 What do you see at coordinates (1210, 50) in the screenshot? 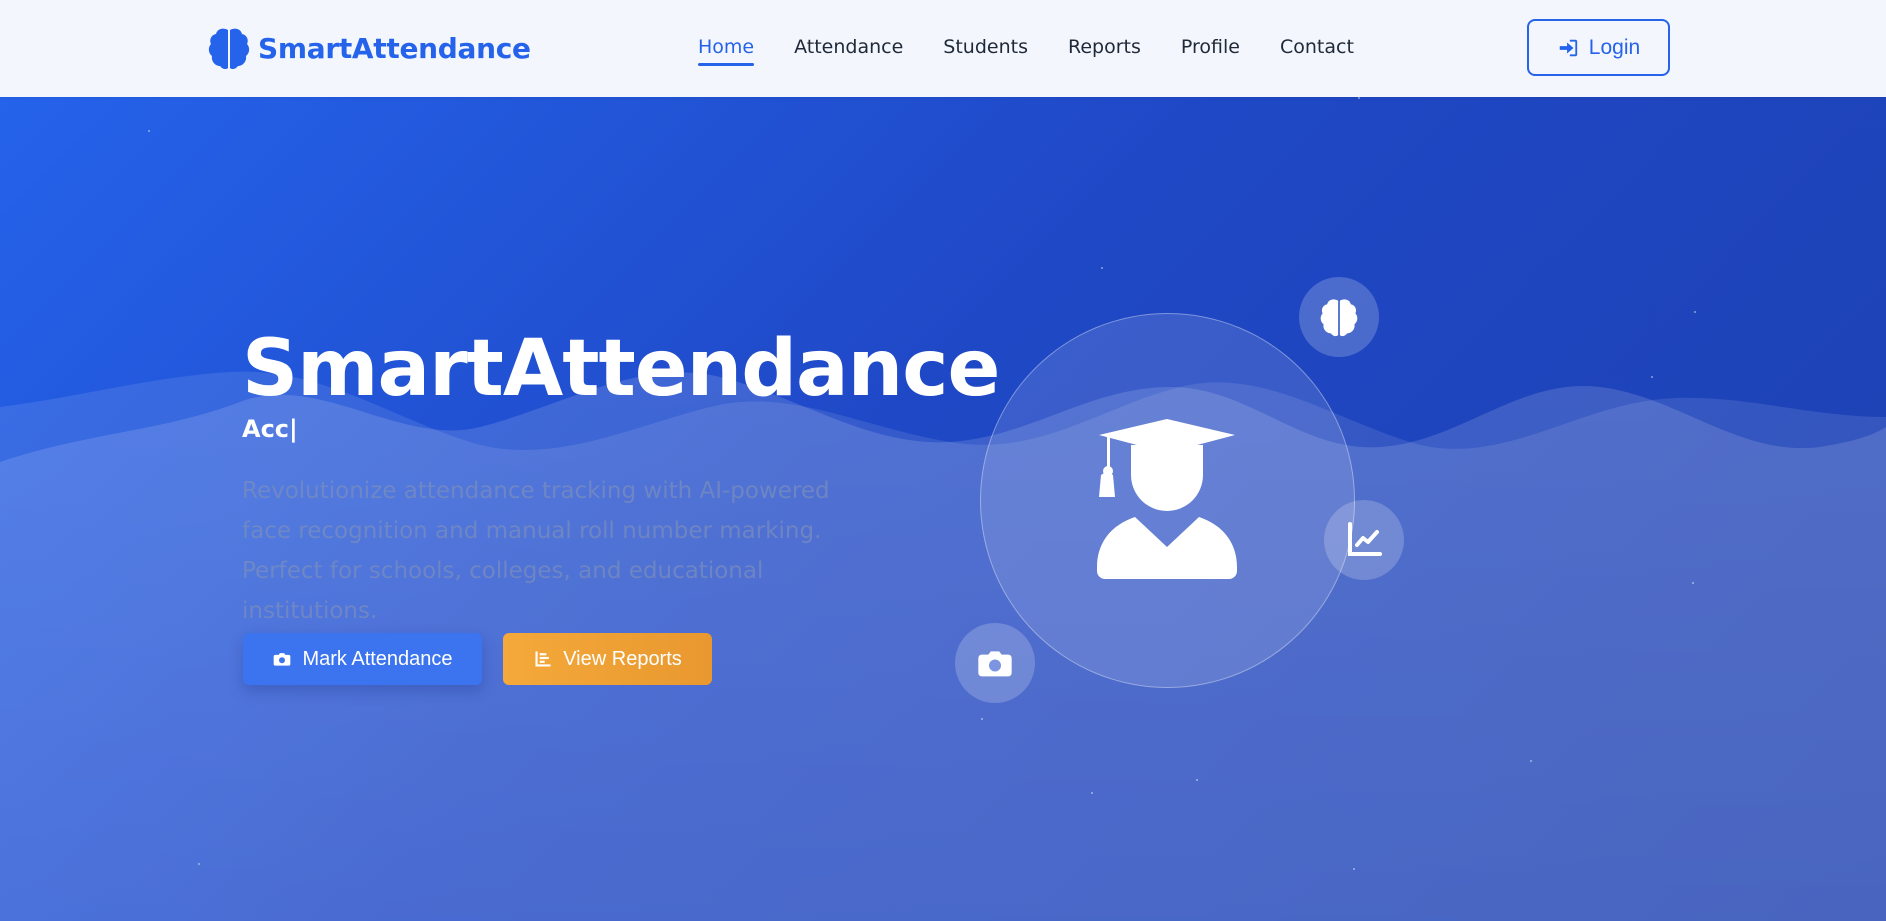
I see `nav-item-profile: Profile` at bounding box center [1210, 50].